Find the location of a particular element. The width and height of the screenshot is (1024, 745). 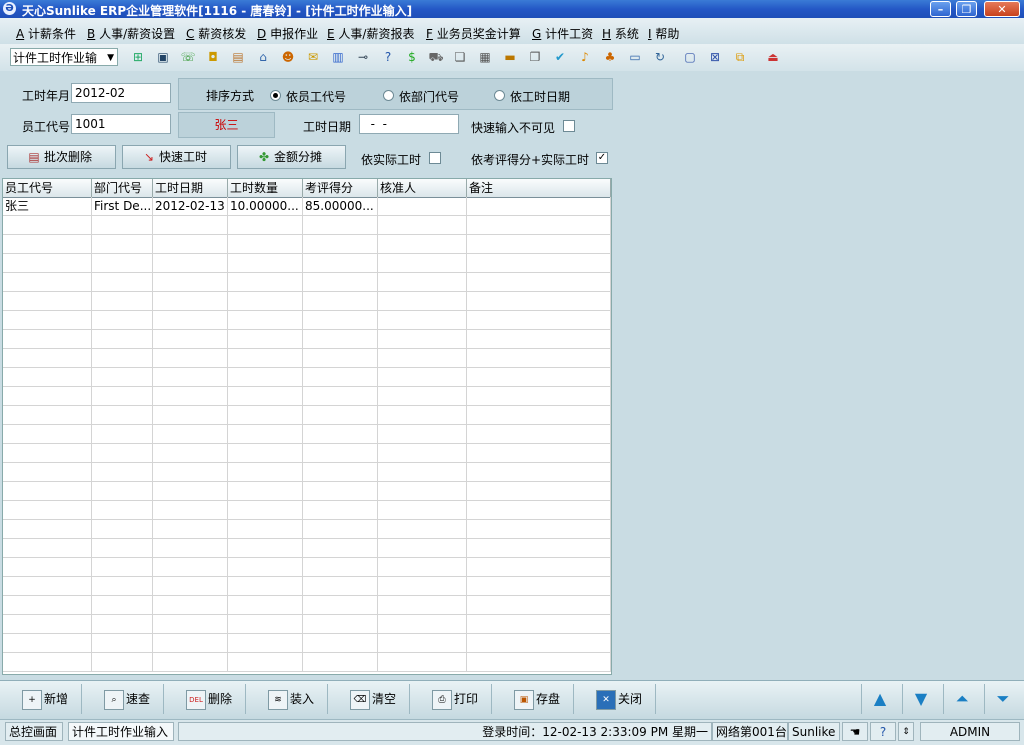

display-icon: ▭ is located at coordinates (635, 57).